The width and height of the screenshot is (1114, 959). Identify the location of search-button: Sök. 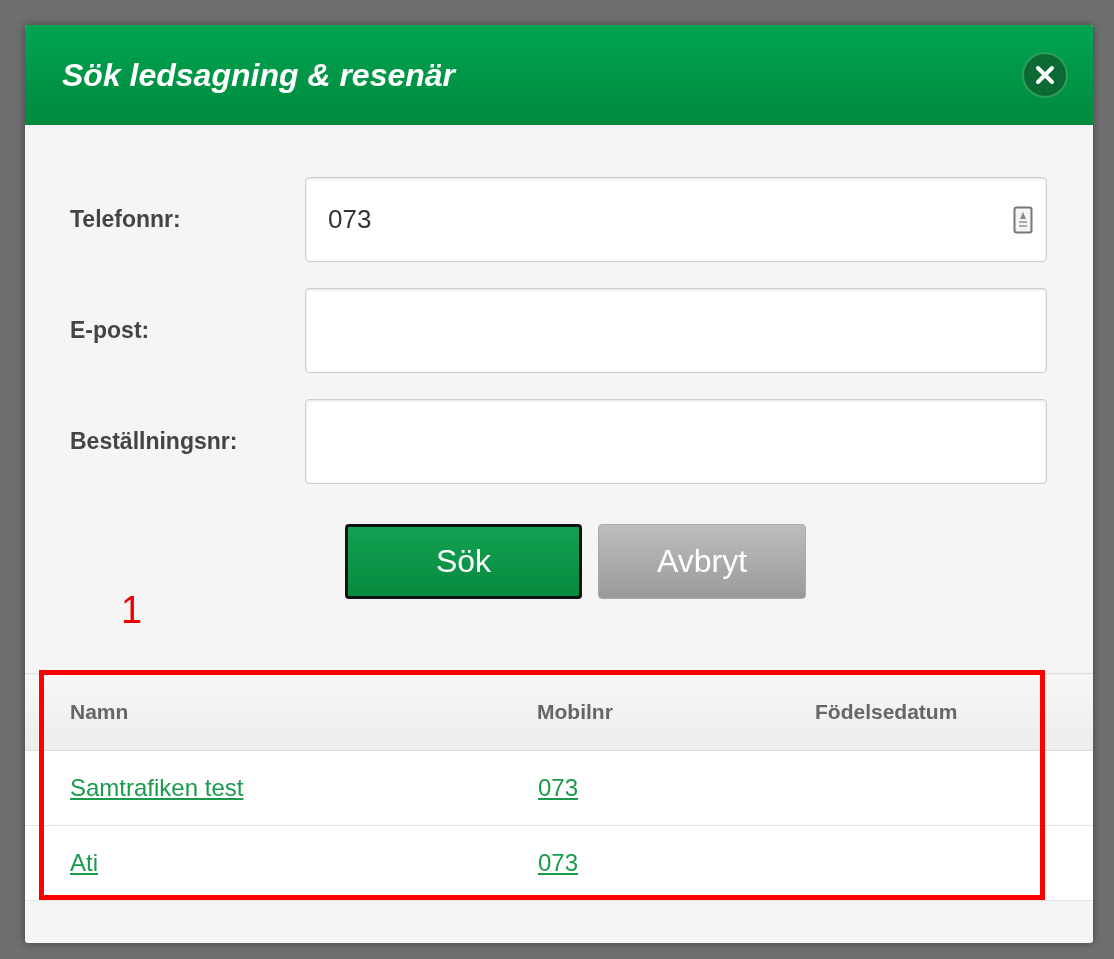
(463, 561).